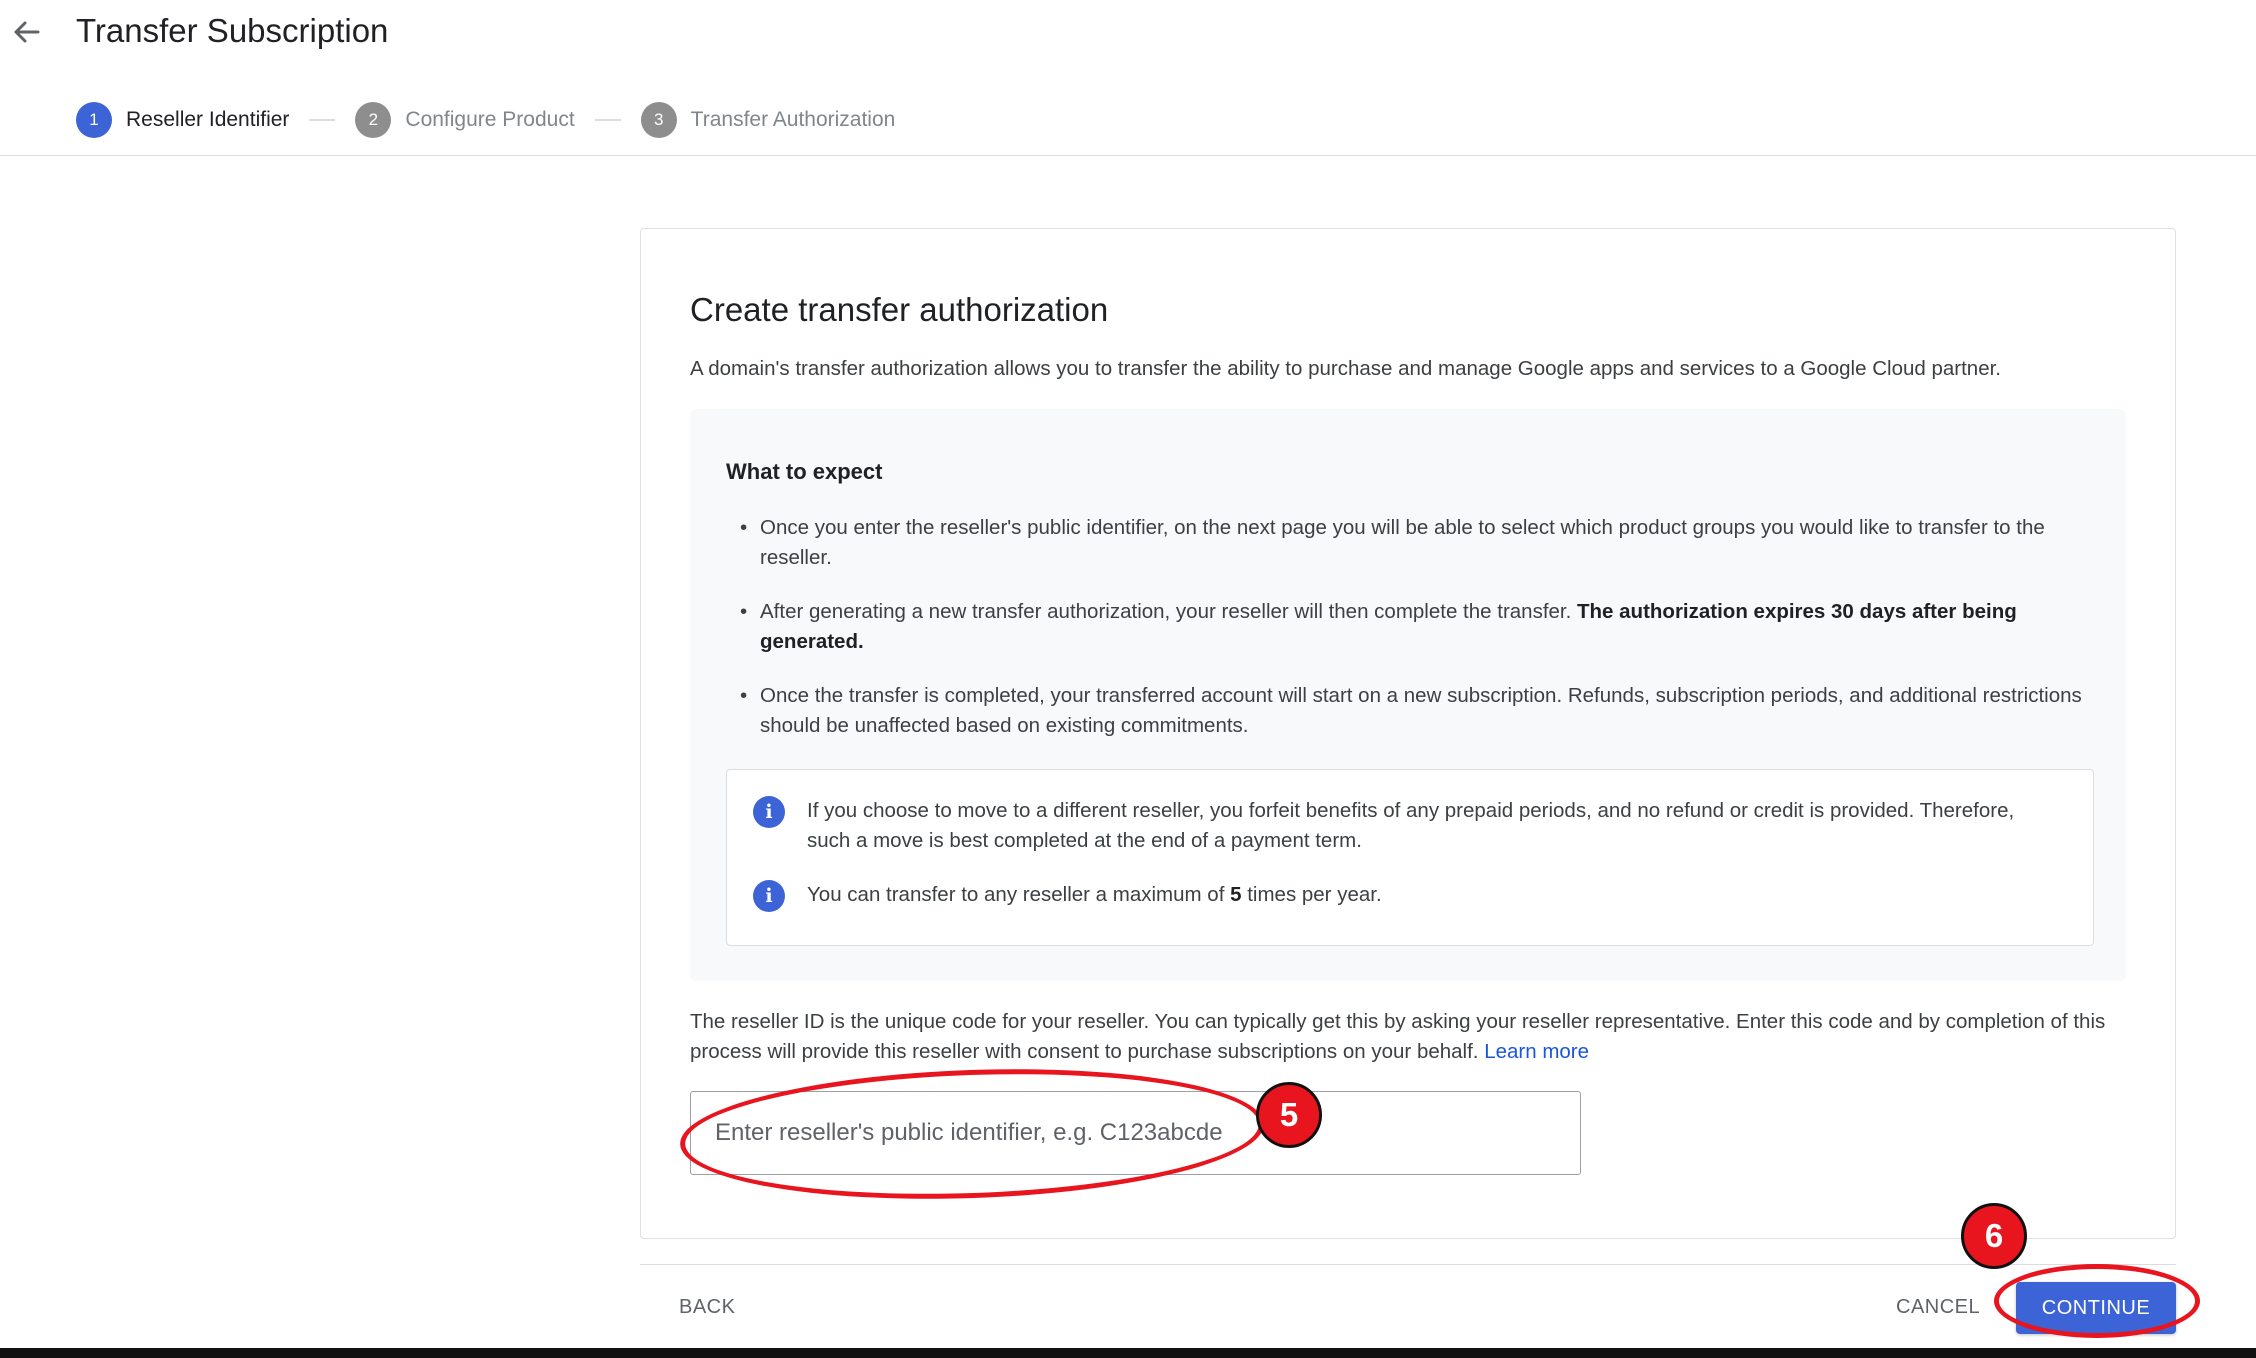 Image resolution: width=2256 pixels, height=1358 pixels. Describe the element at coordinates (208, 119) in the screenshot. I see `step-label: Reseller Identifier` at that location.